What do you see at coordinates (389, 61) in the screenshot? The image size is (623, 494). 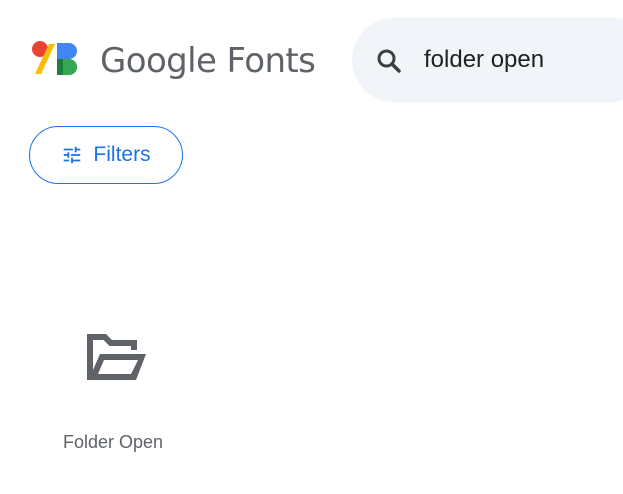 I see `search-icon` at bounding box center [389, 61].